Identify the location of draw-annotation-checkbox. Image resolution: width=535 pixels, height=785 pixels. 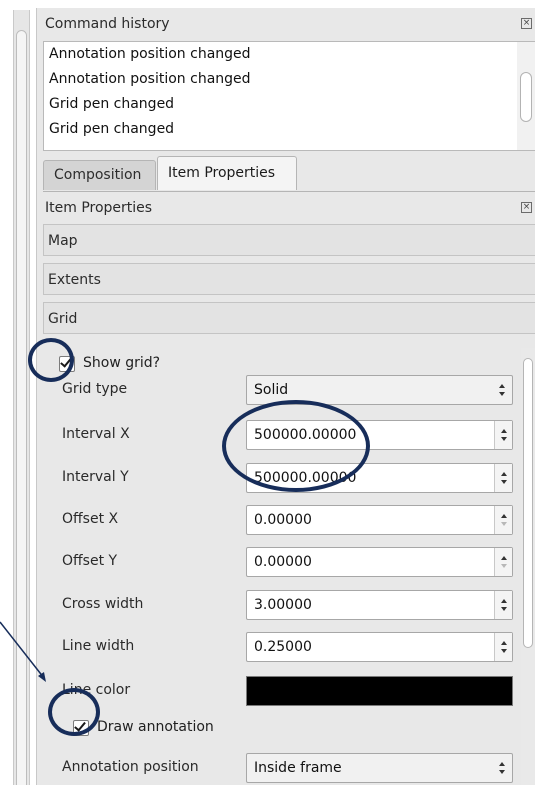
(81, 727).